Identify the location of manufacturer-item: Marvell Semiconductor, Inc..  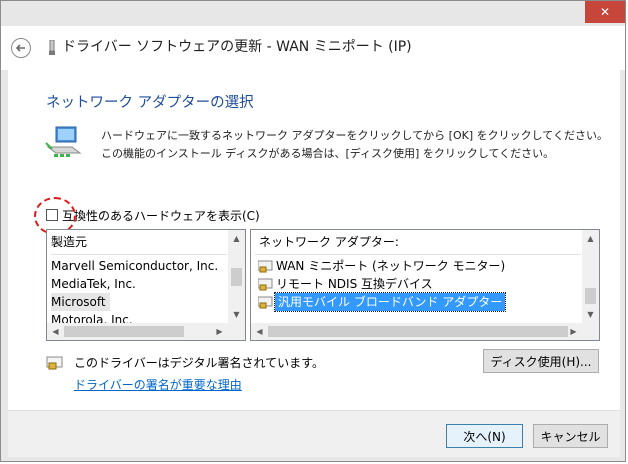
(134, 266).